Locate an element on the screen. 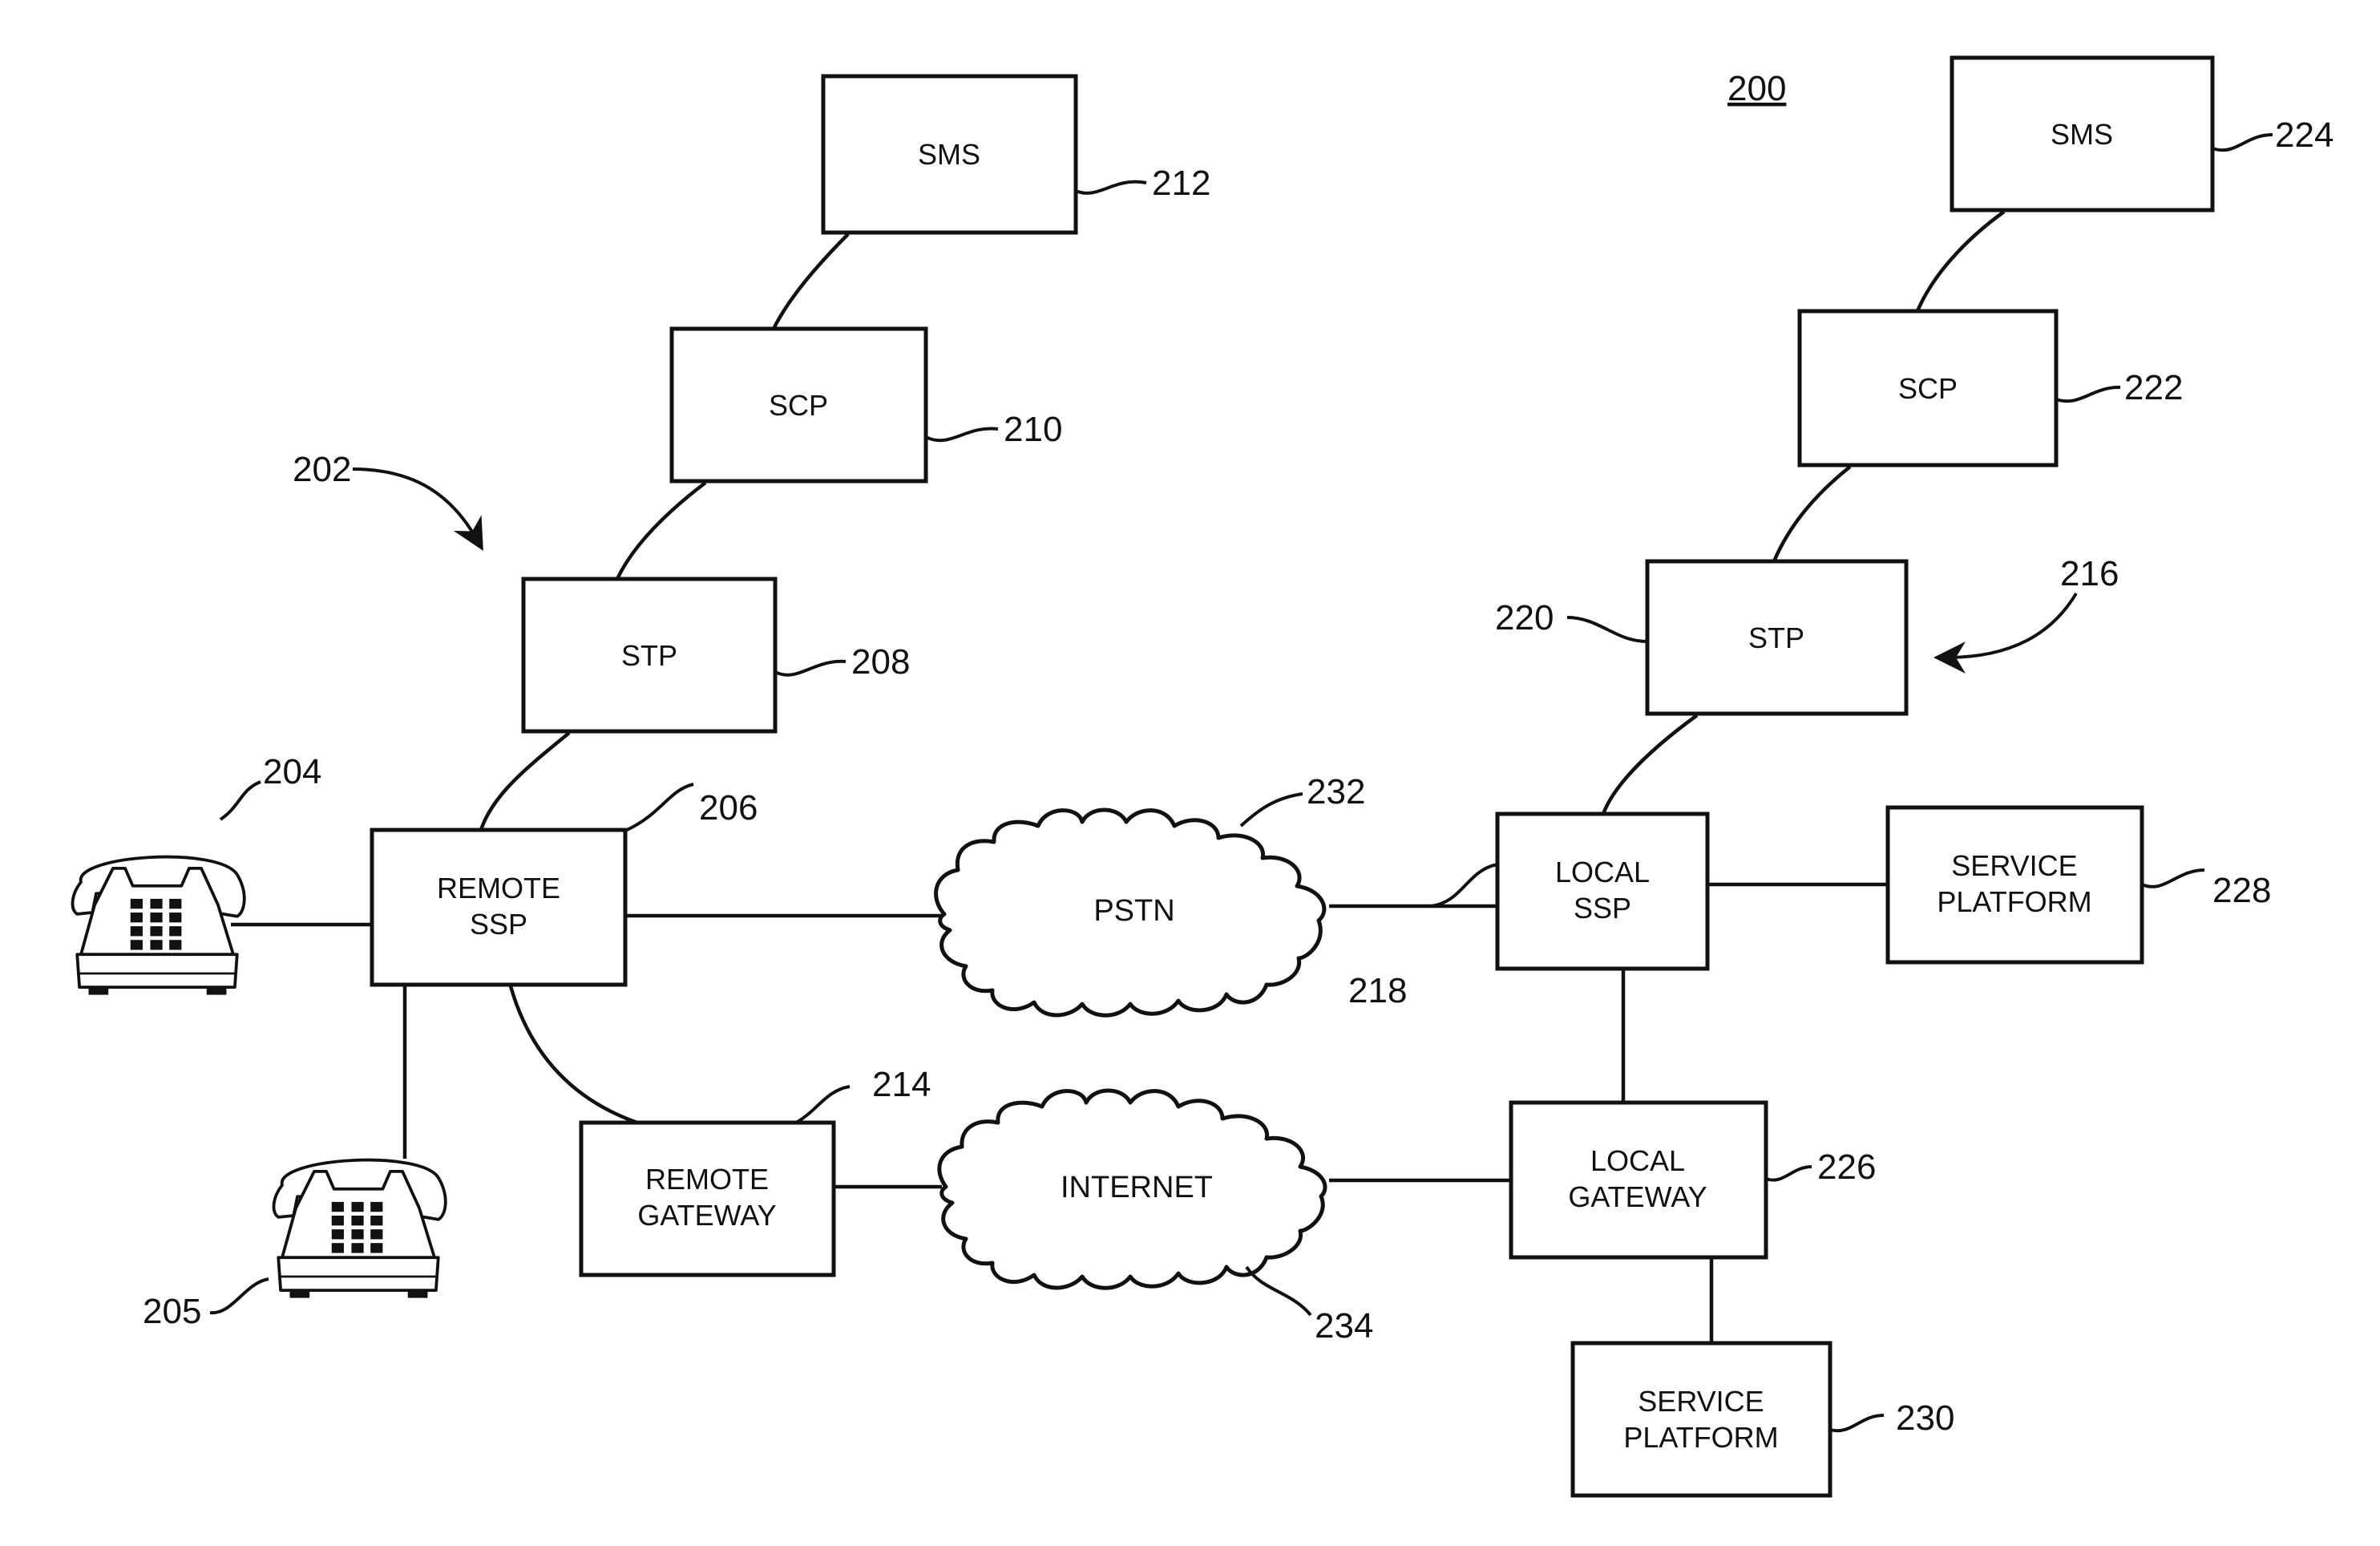 The width and height of the screenshot is (2380, 1546). service-platform-230: SERVICE PLATFORM is located at coordinates (1701, 1419).